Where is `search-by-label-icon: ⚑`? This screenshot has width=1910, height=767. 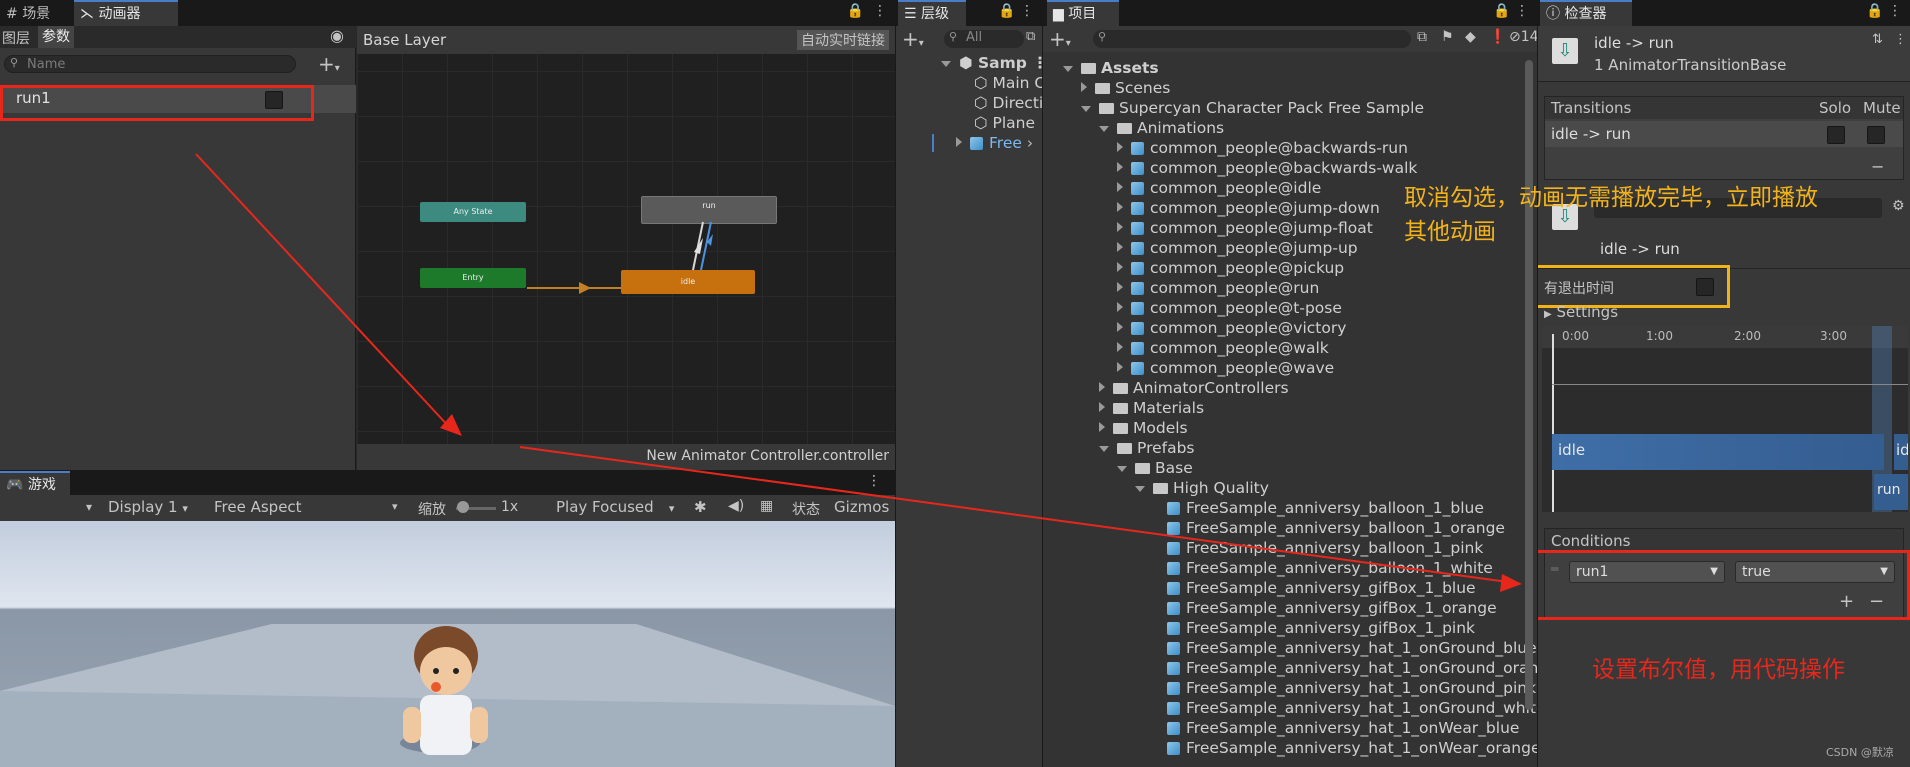 search-by-label-icon: ⚑ is located at coordinates (1447, 37).